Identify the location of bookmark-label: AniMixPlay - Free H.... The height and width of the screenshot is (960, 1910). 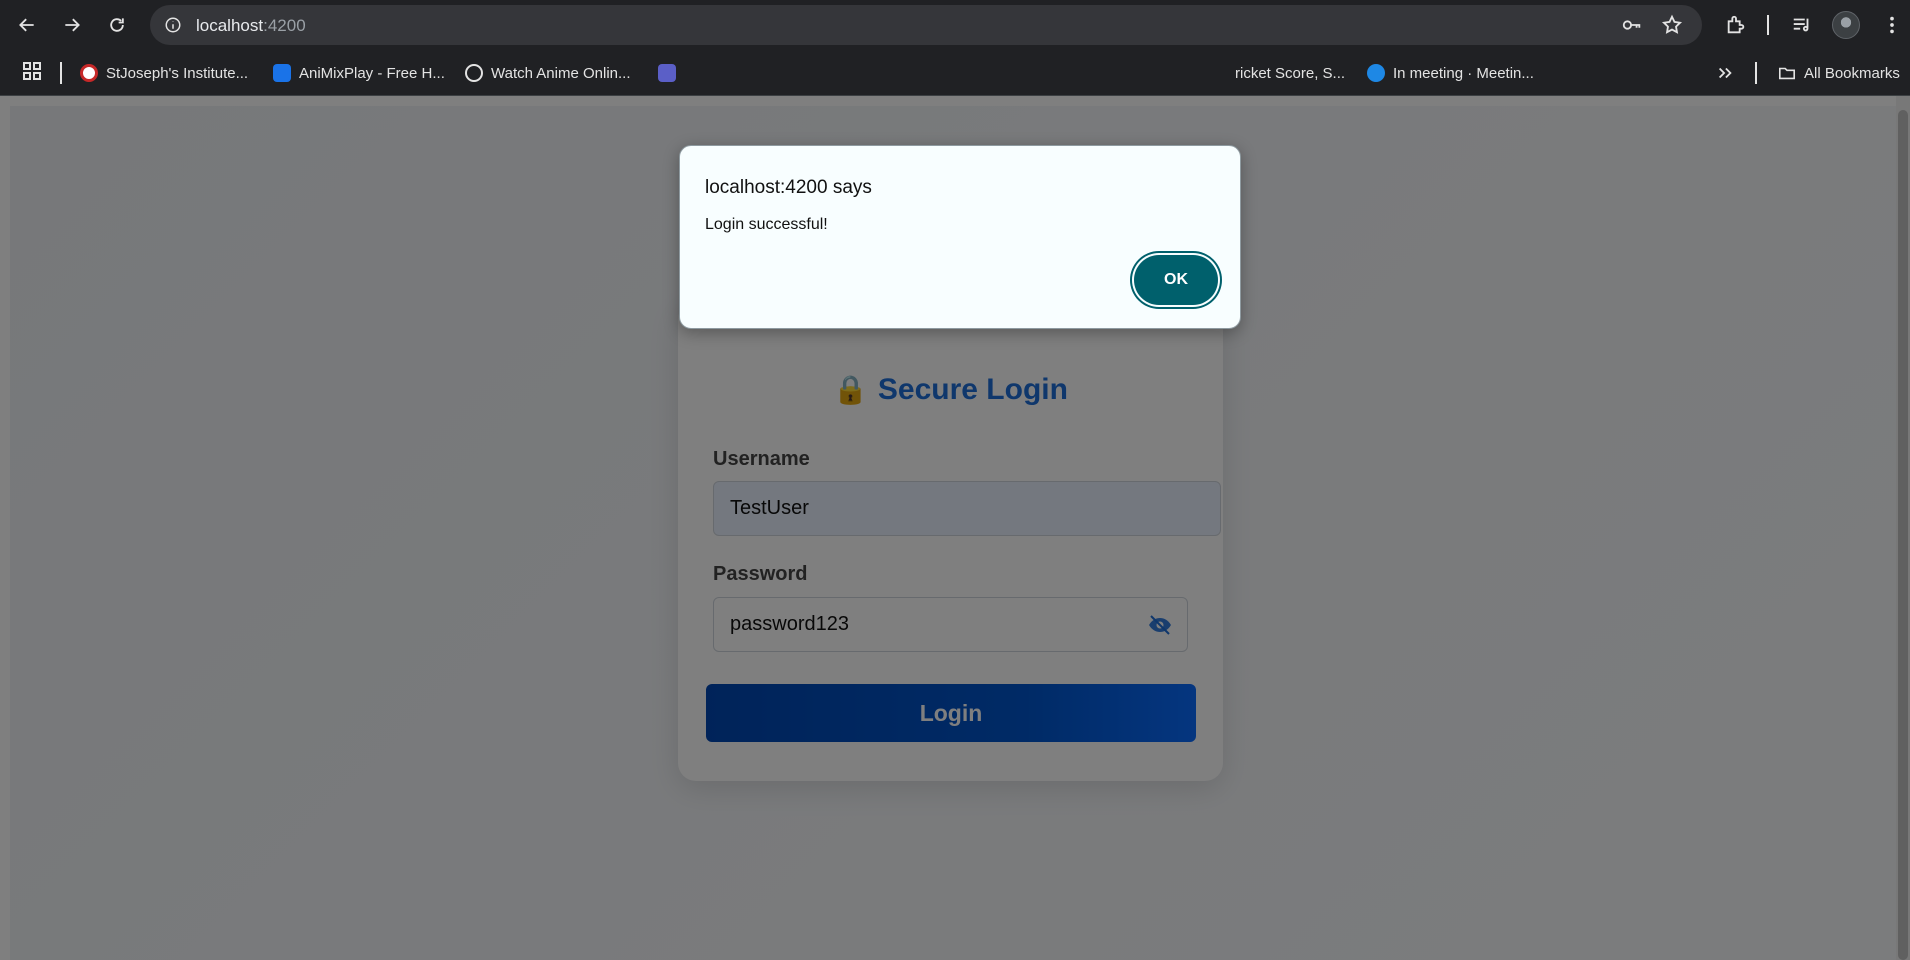
(372, 73).